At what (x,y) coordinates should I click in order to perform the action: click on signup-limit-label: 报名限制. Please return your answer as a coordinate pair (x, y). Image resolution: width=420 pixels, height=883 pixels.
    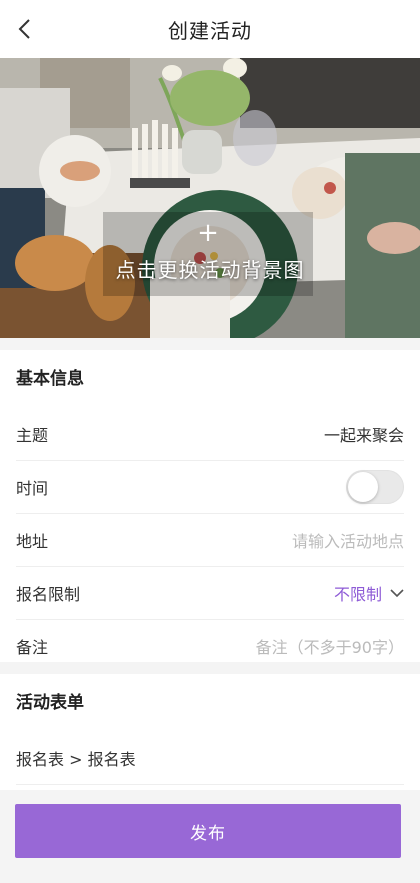
    Looking at the image, I should click on (48, 594).